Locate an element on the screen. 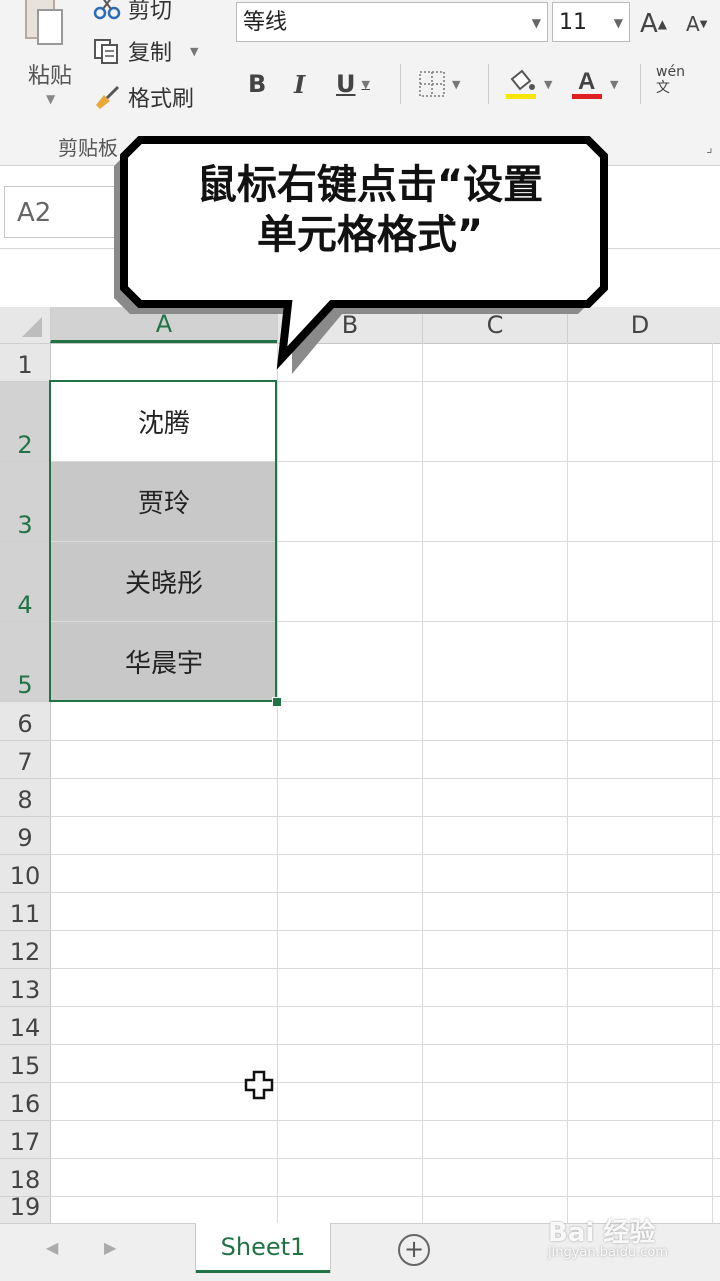  copy-dropdown-icon: ▼ is located at coordinates (194, 51).